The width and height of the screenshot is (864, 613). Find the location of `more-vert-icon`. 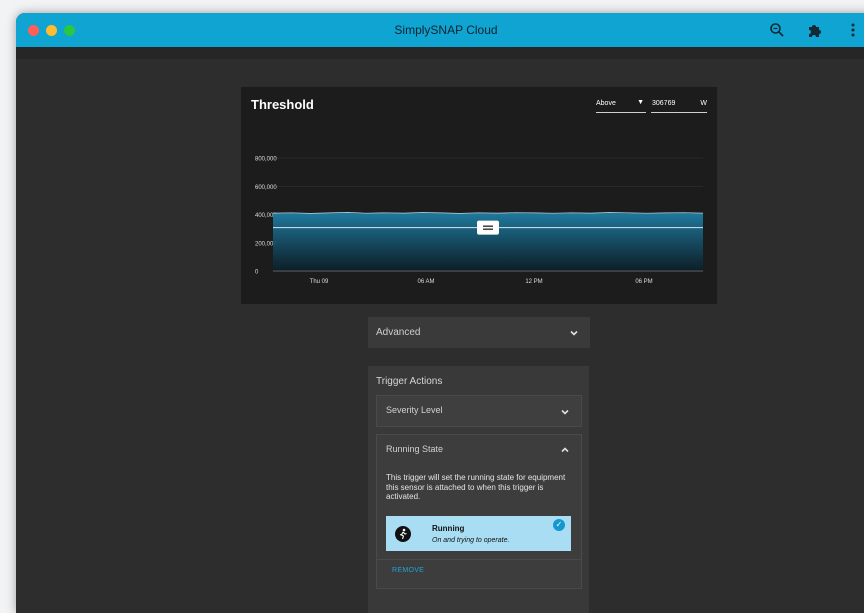

more-vert-icon is located at coordinates (853, 30).